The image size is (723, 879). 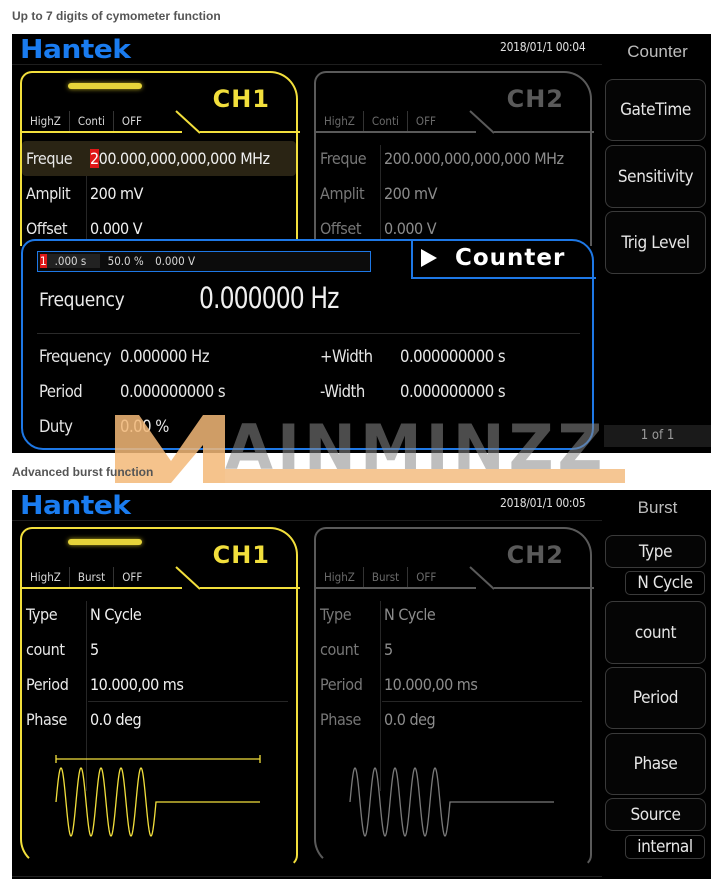 I want to click on counter-settings-bar: 1.000 s 50.0 % 0.000 V, so click(x=204, y=261).